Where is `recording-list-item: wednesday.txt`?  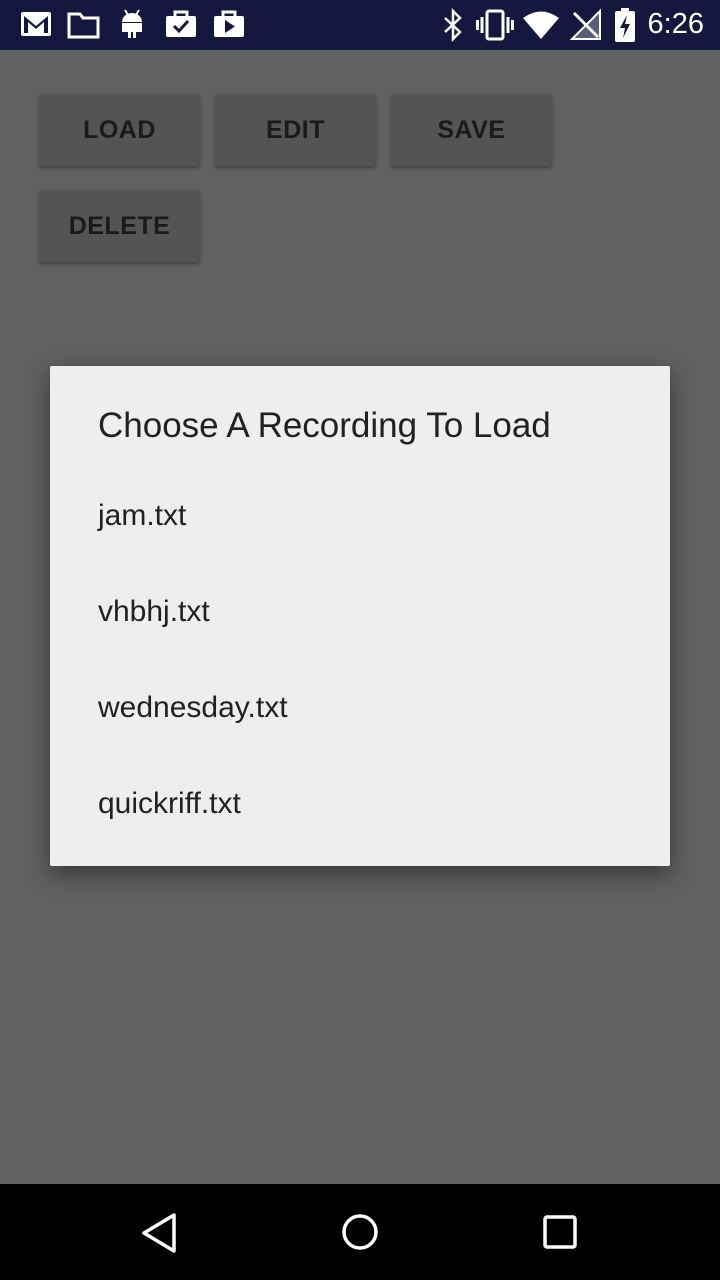 recording-list-item: wednesday.txt is located at coordinates (360, 708).